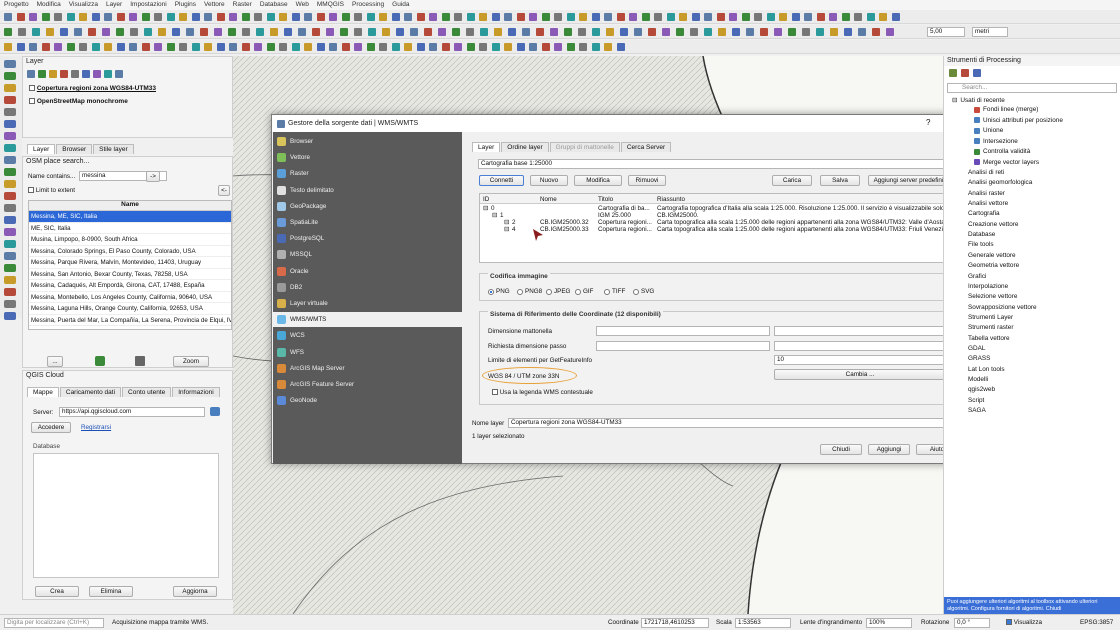  What do you see at coordinates (840, 180) in the screenshot?
I see `save-button: Salva` at bounding box center [840, 180].